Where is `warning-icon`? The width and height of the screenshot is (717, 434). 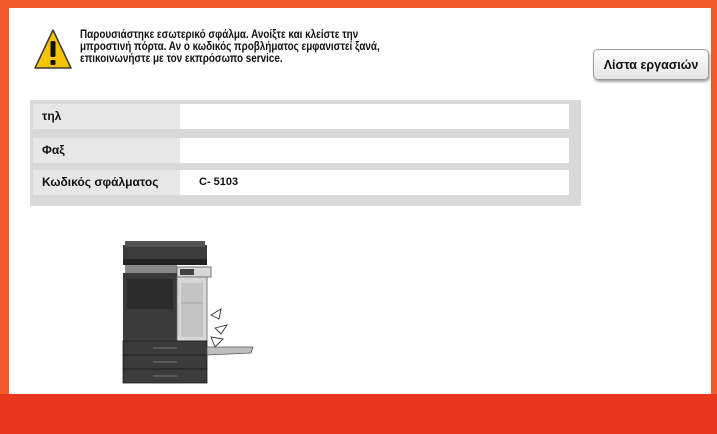 warning-icon is located at coordinates (53, 49).